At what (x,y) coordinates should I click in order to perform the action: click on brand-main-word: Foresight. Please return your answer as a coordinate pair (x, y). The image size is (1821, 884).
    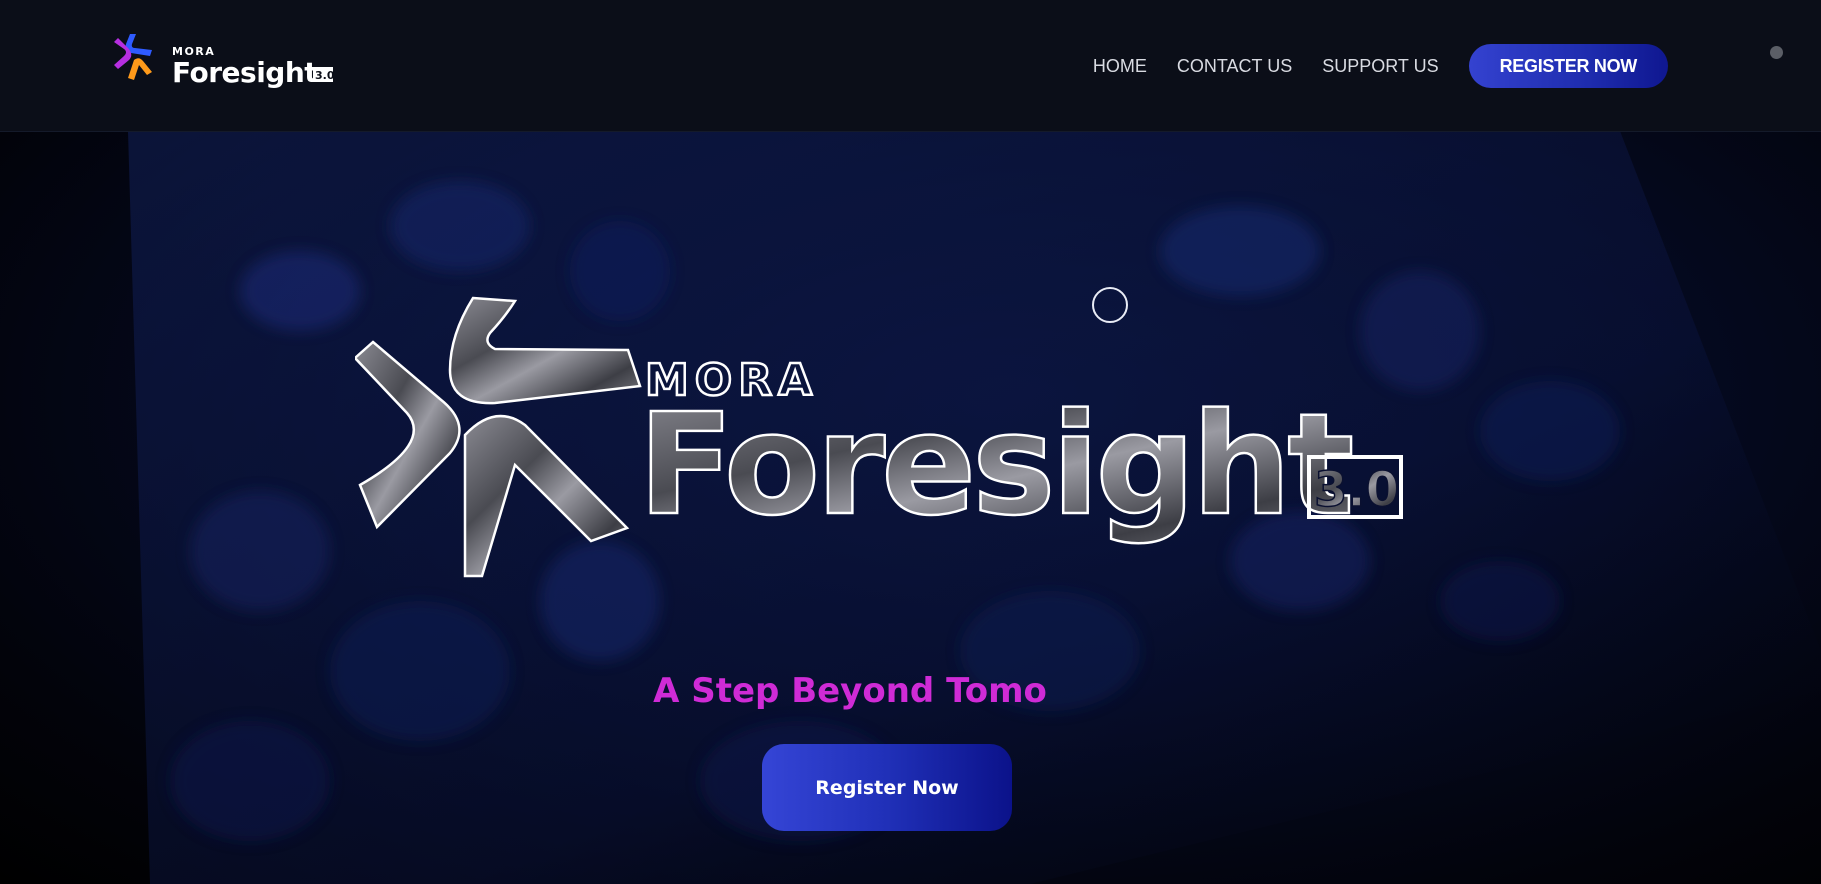
    Looking at the image, I should click on (244, 72).